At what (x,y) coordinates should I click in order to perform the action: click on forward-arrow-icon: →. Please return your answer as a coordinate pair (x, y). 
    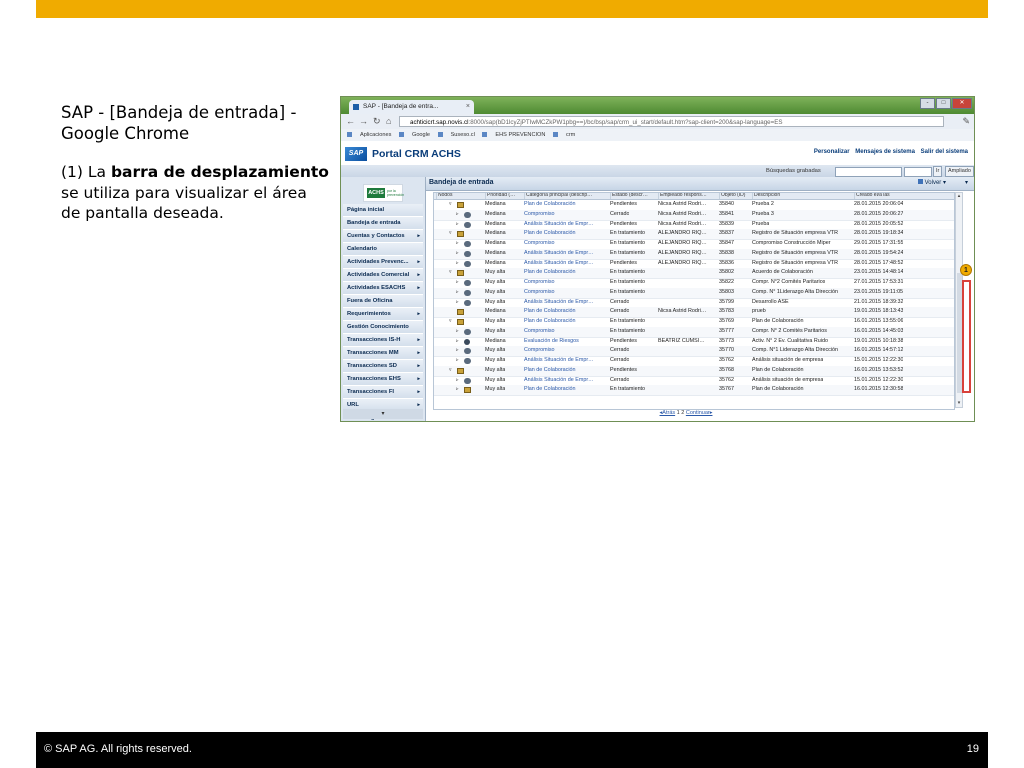
    Looking at the image, I should click on (363, 121).